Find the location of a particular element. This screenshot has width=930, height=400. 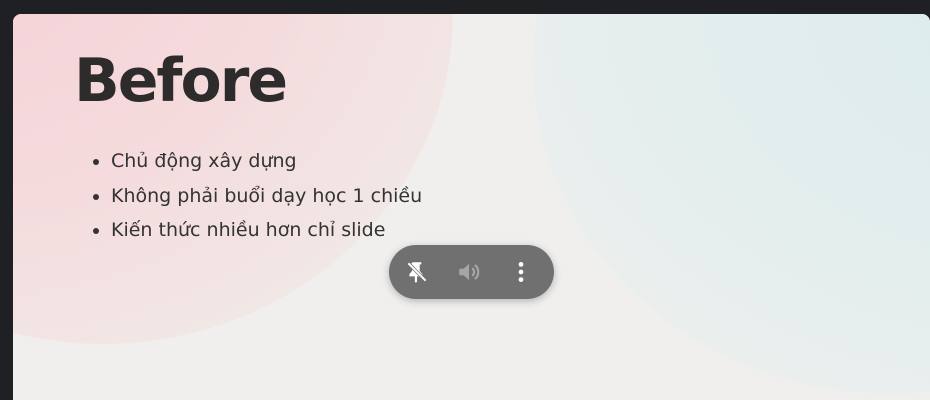

more-vertical-icon is located at coordinates (521, 272).